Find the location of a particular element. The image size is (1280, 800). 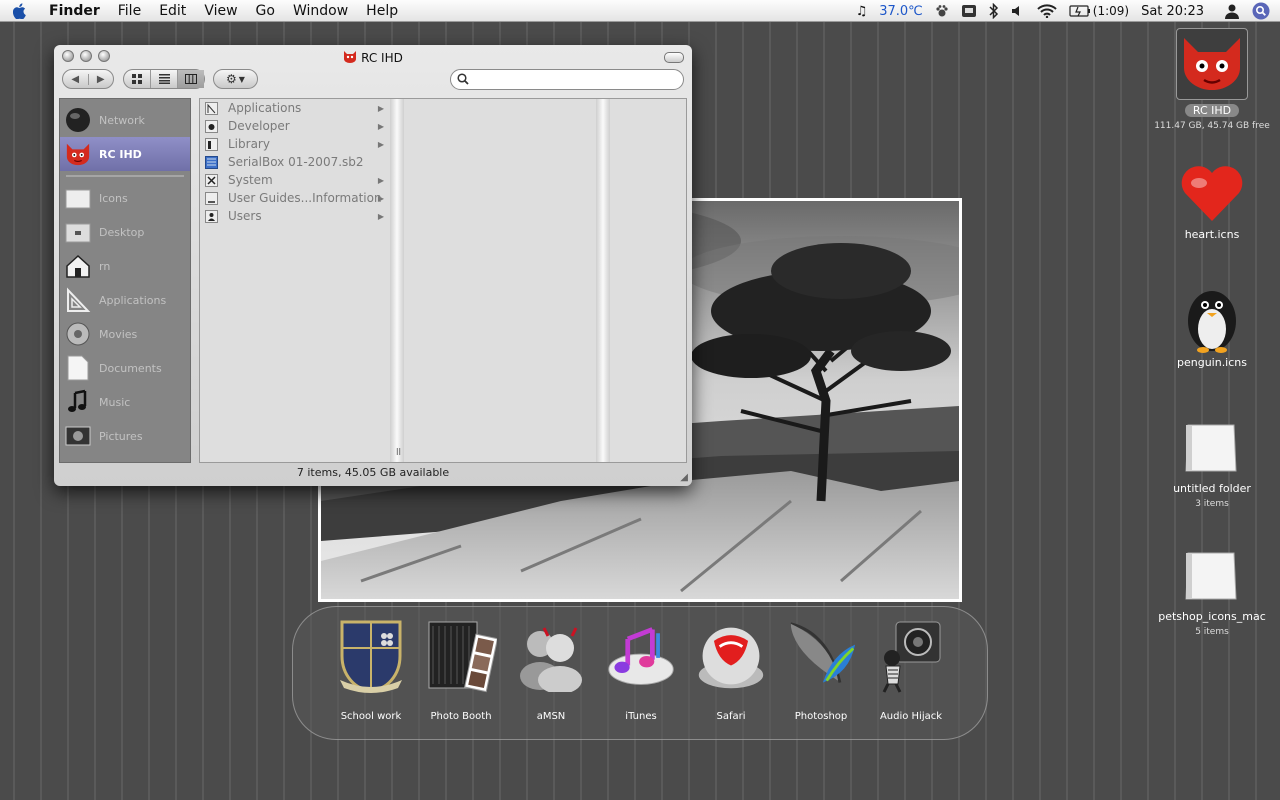

search-field is located at coordinates (567, 79).